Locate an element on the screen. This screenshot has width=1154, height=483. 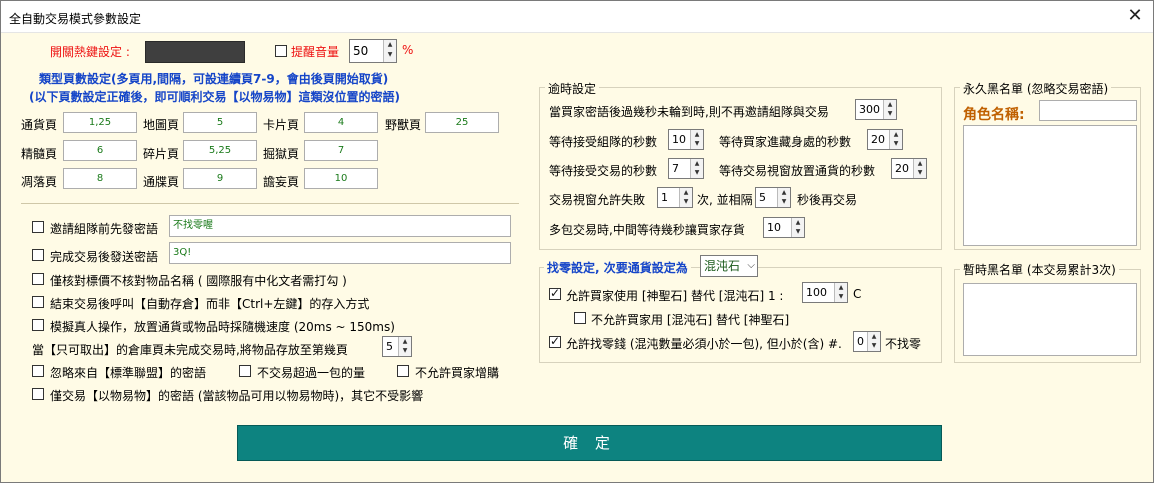
invite-timeout-value: 300 is located at coordinates (869, 109).